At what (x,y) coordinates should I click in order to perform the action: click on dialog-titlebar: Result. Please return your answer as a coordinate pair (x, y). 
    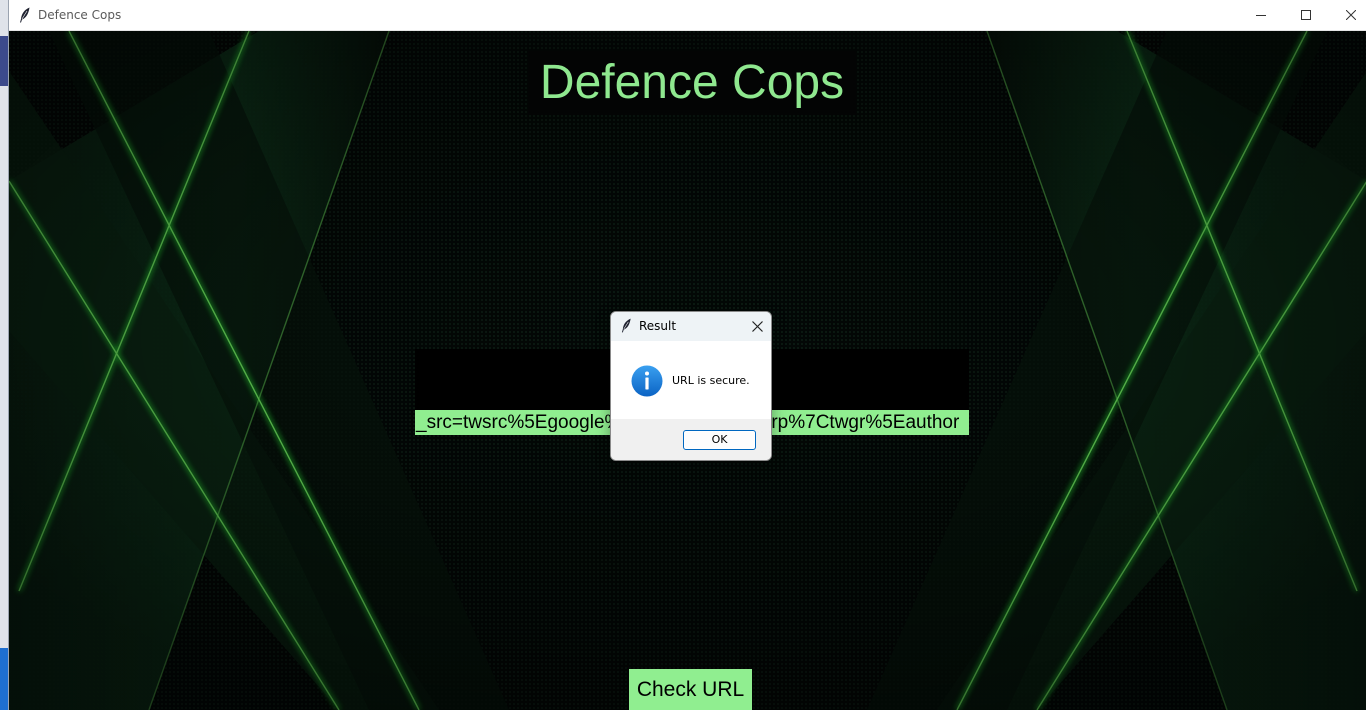
    Looking at the image, I should click on (691, 326).